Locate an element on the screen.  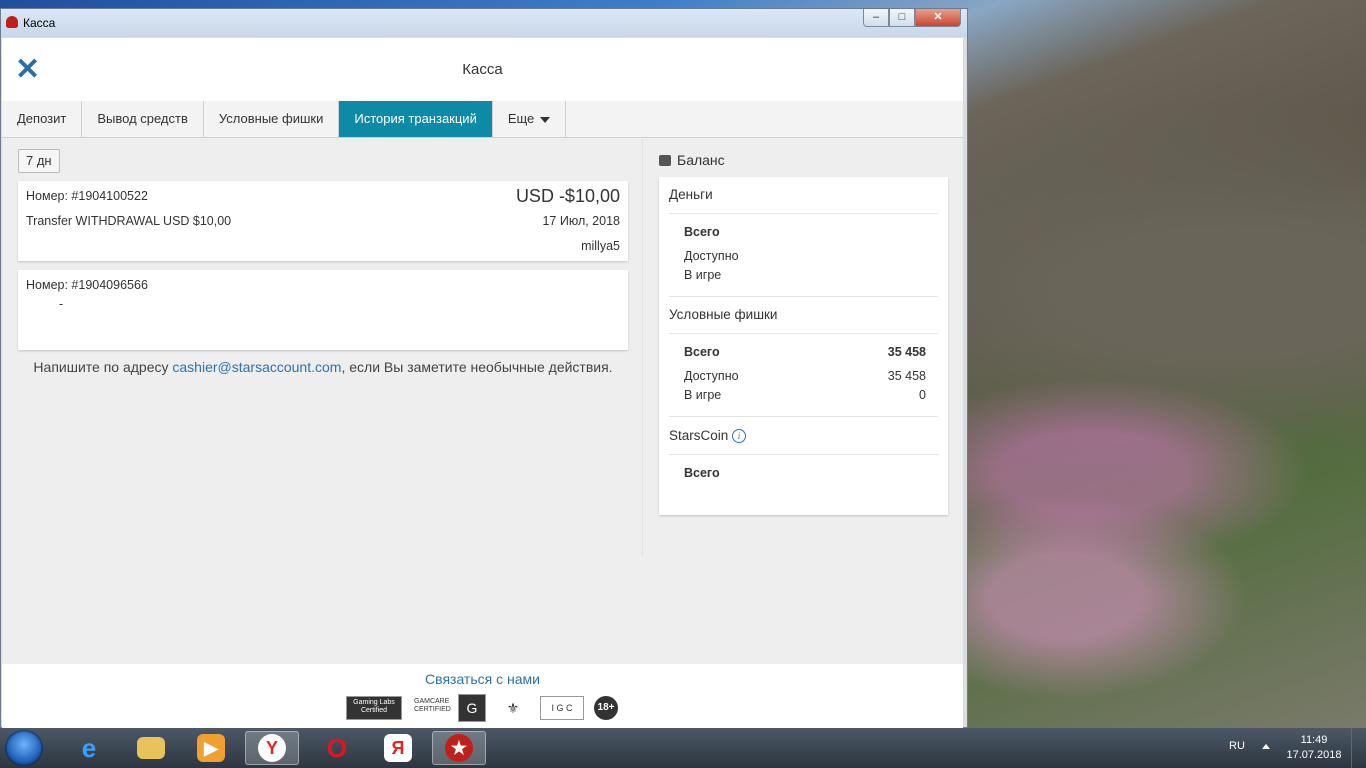
show-desktop-button is located at coordinates (1358, 748).